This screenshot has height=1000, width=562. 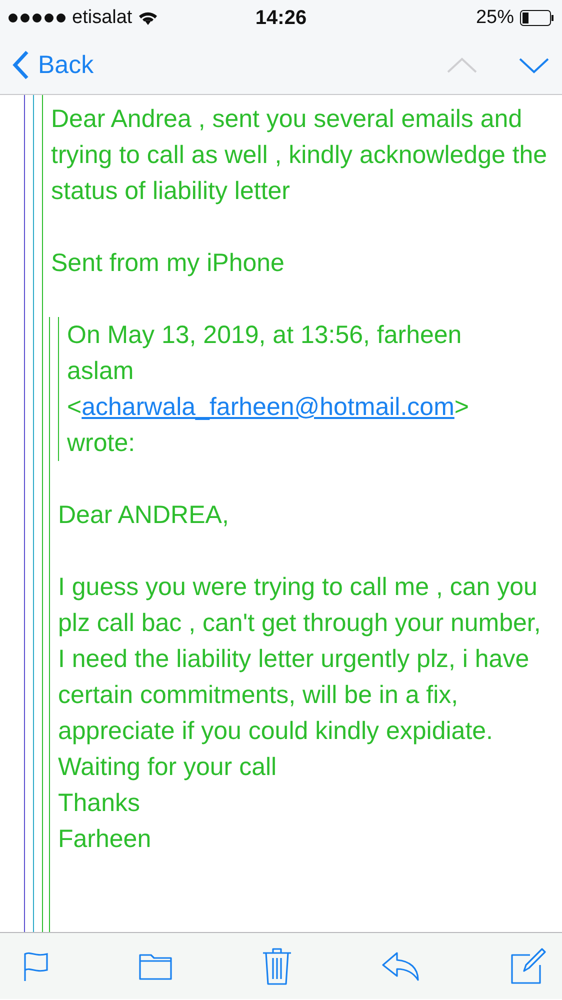 What do you see at coordinates (277, 966) in the screenshot?
I see `trash-icon` at bounding box center [277, 966].